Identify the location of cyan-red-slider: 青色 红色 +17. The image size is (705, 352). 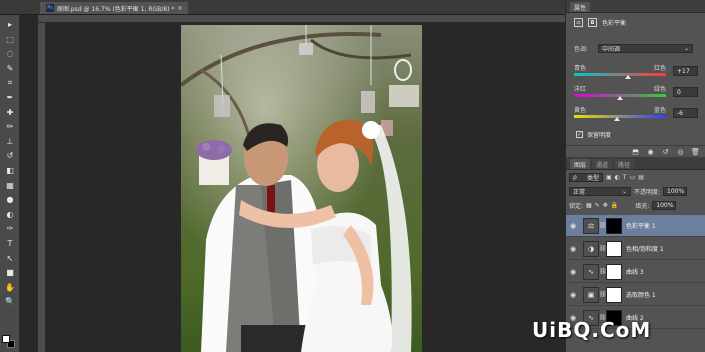
(636, 73).